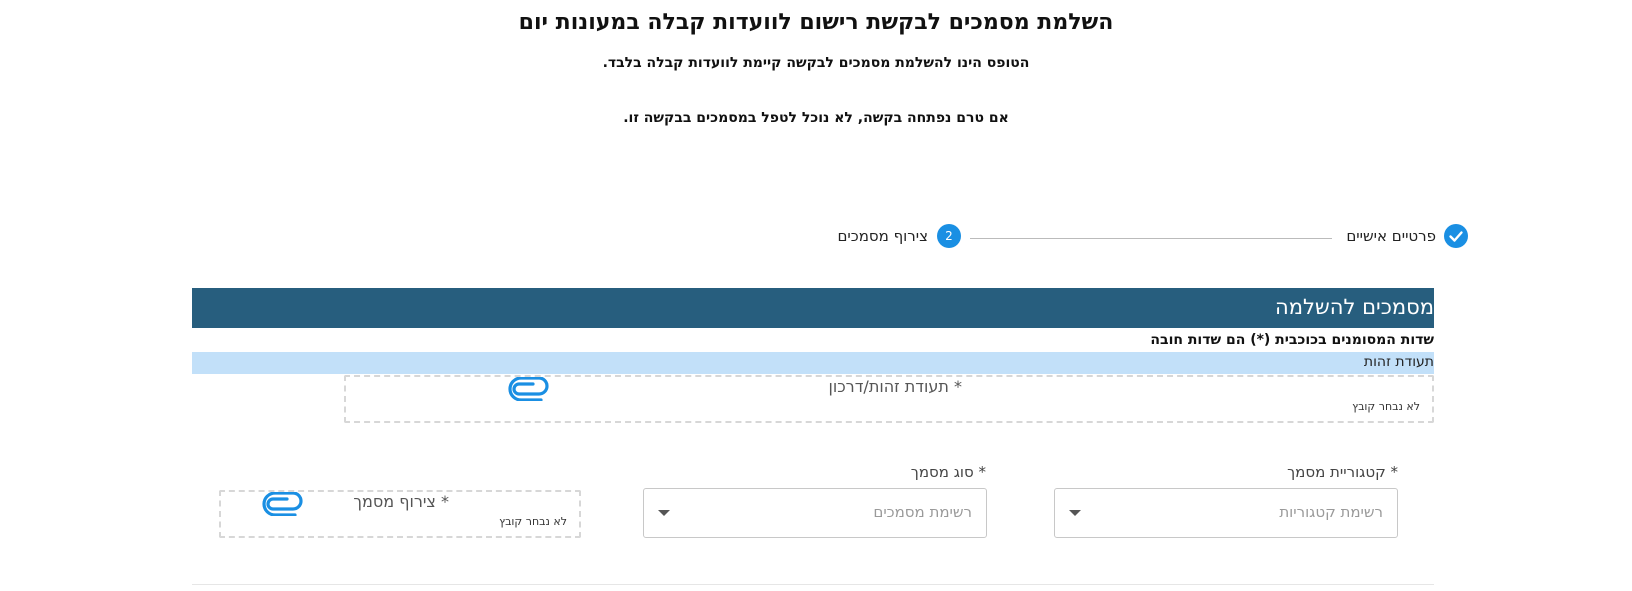  Describe the element at coordinates (813, 363) in the screenshot. I see `subsection-bar: תעודת זהות` at that location.